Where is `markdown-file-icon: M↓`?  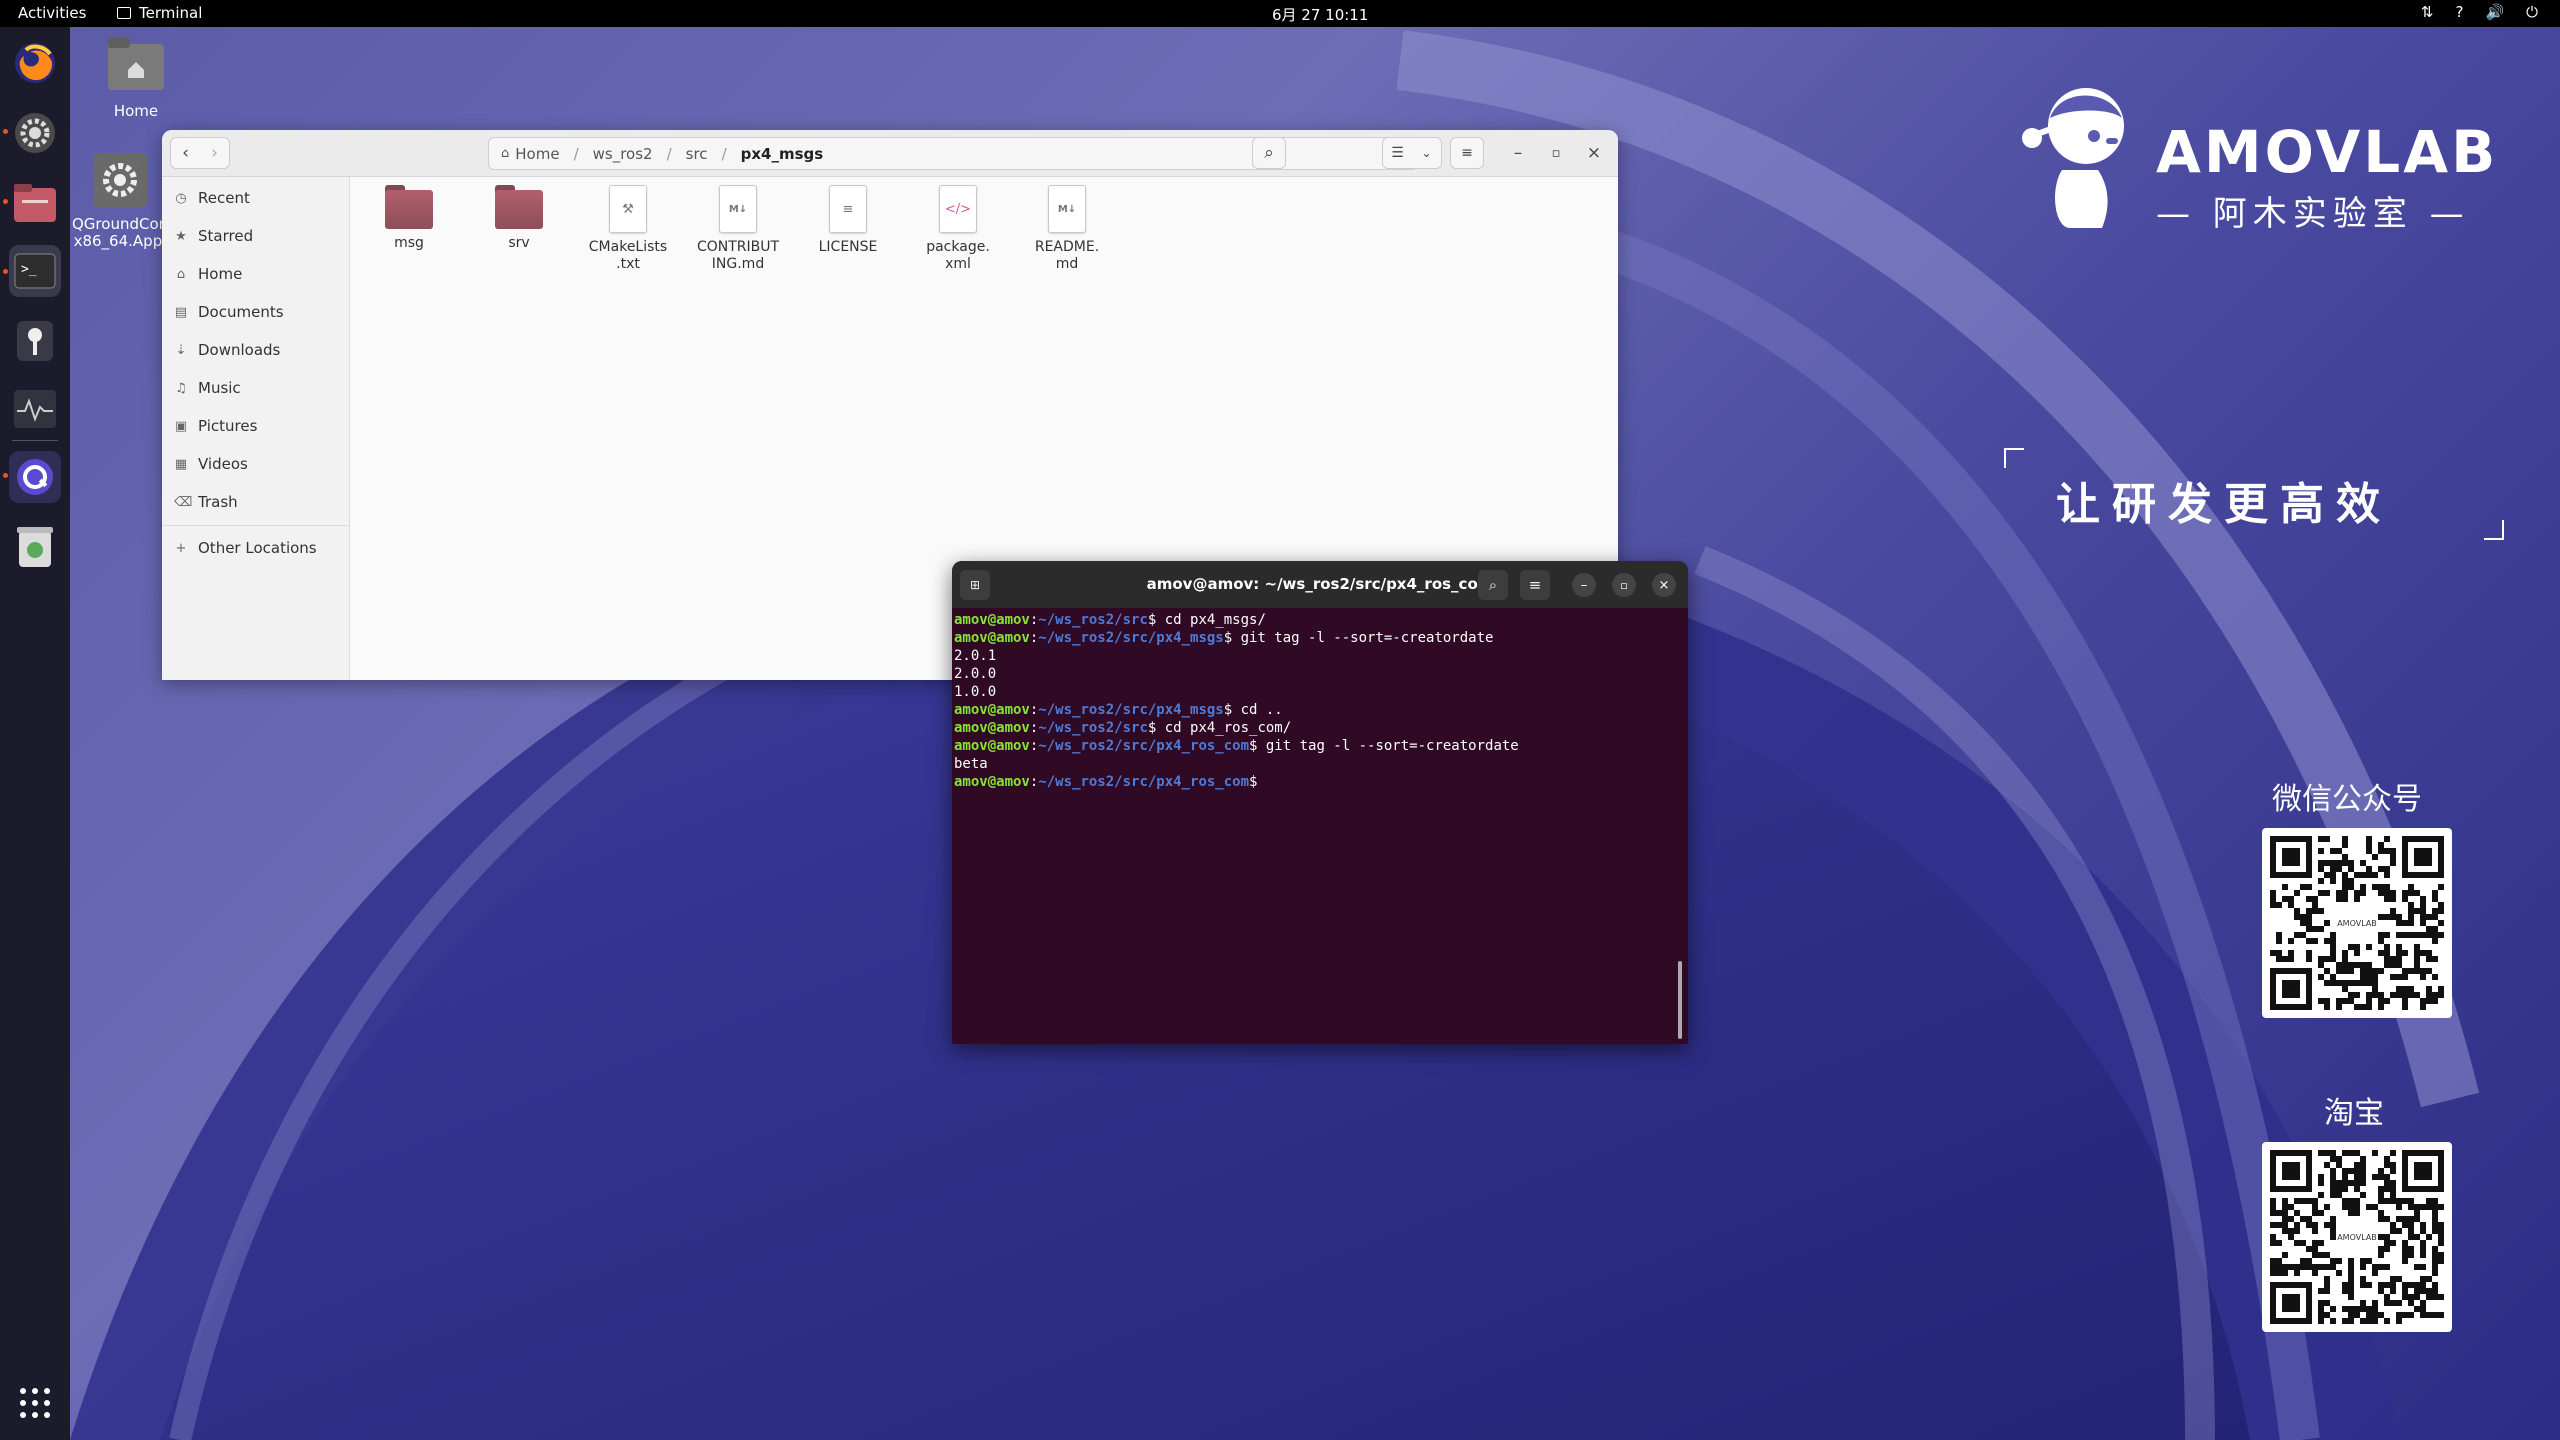
markdown-file-icon: M↓ is located at coordinates (1067, 209).